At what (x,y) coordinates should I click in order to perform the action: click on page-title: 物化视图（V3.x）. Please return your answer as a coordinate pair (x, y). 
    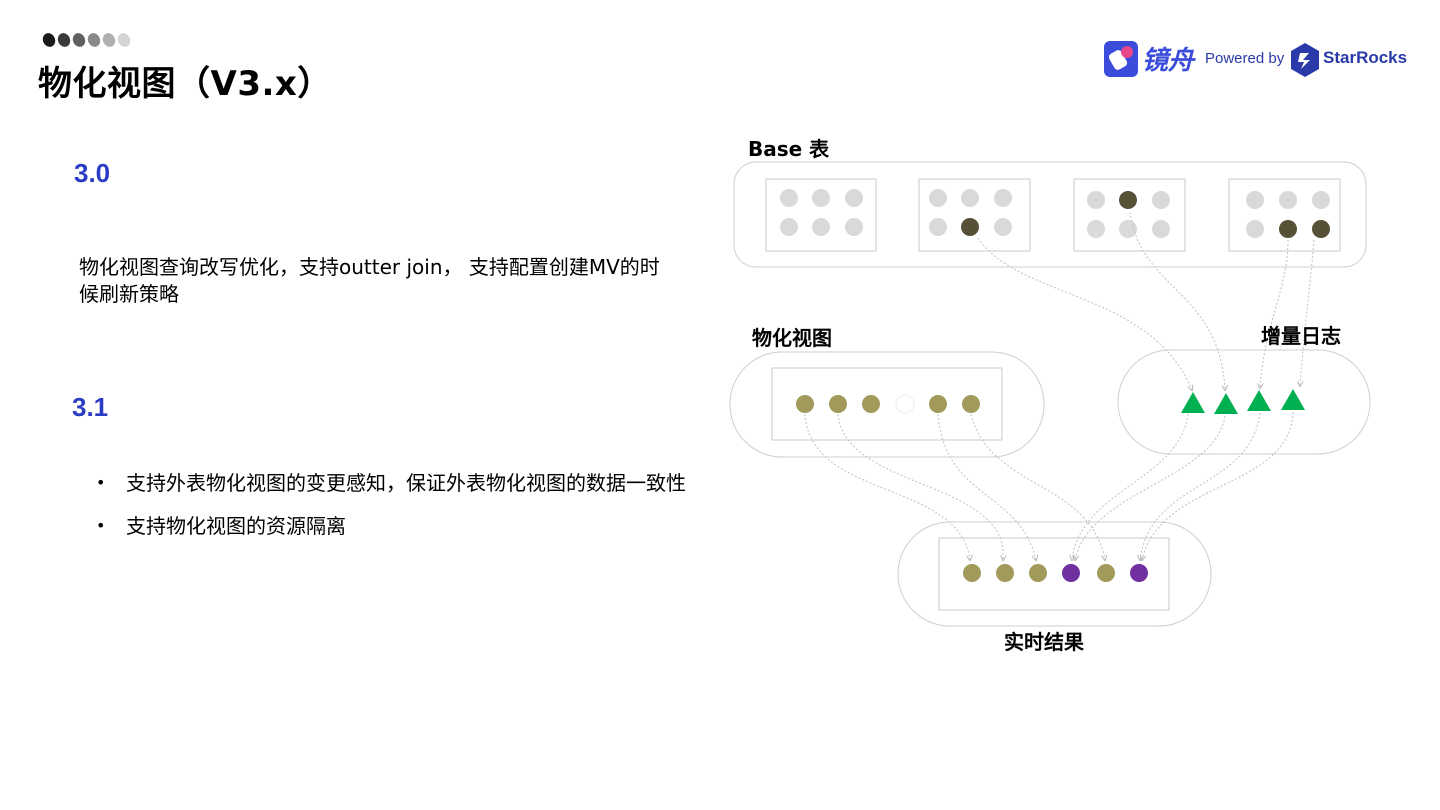
    Looking at the image, I should click on (185, 84).